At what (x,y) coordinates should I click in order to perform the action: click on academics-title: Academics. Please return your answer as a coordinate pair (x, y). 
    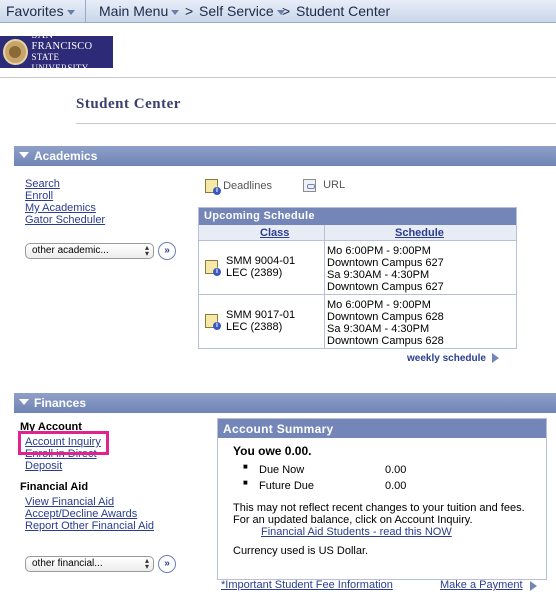
    Looking at the image, I should click on (66, 156).